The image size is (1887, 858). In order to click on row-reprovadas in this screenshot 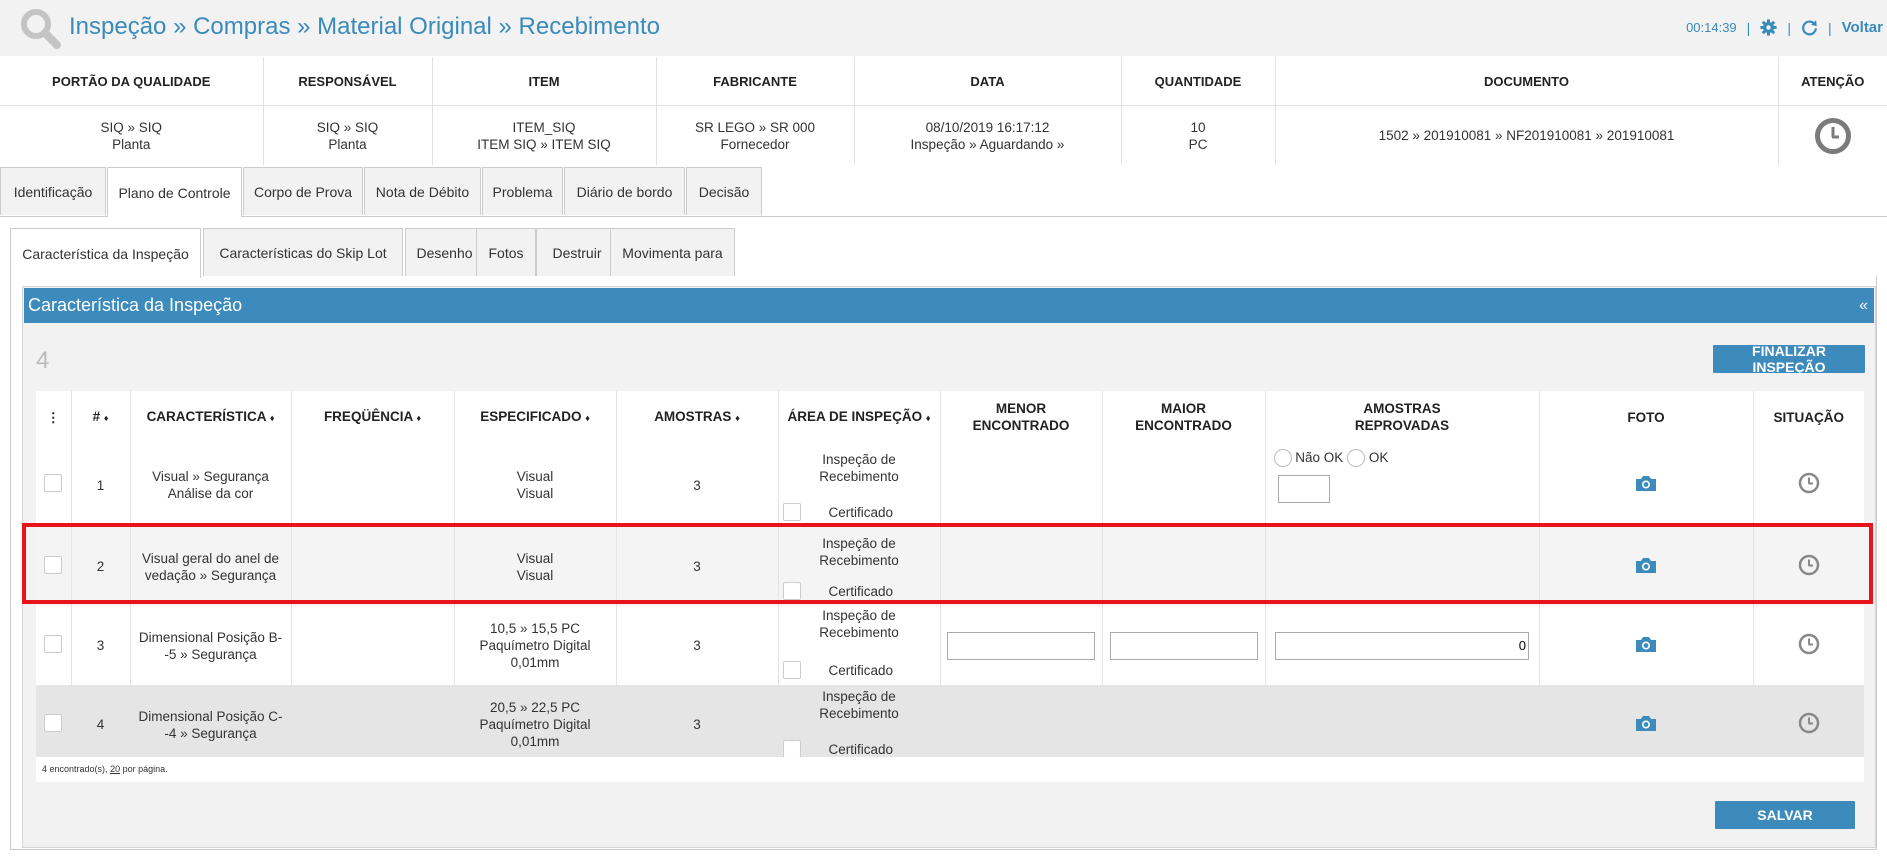, I will do `click(1402, 566)`.